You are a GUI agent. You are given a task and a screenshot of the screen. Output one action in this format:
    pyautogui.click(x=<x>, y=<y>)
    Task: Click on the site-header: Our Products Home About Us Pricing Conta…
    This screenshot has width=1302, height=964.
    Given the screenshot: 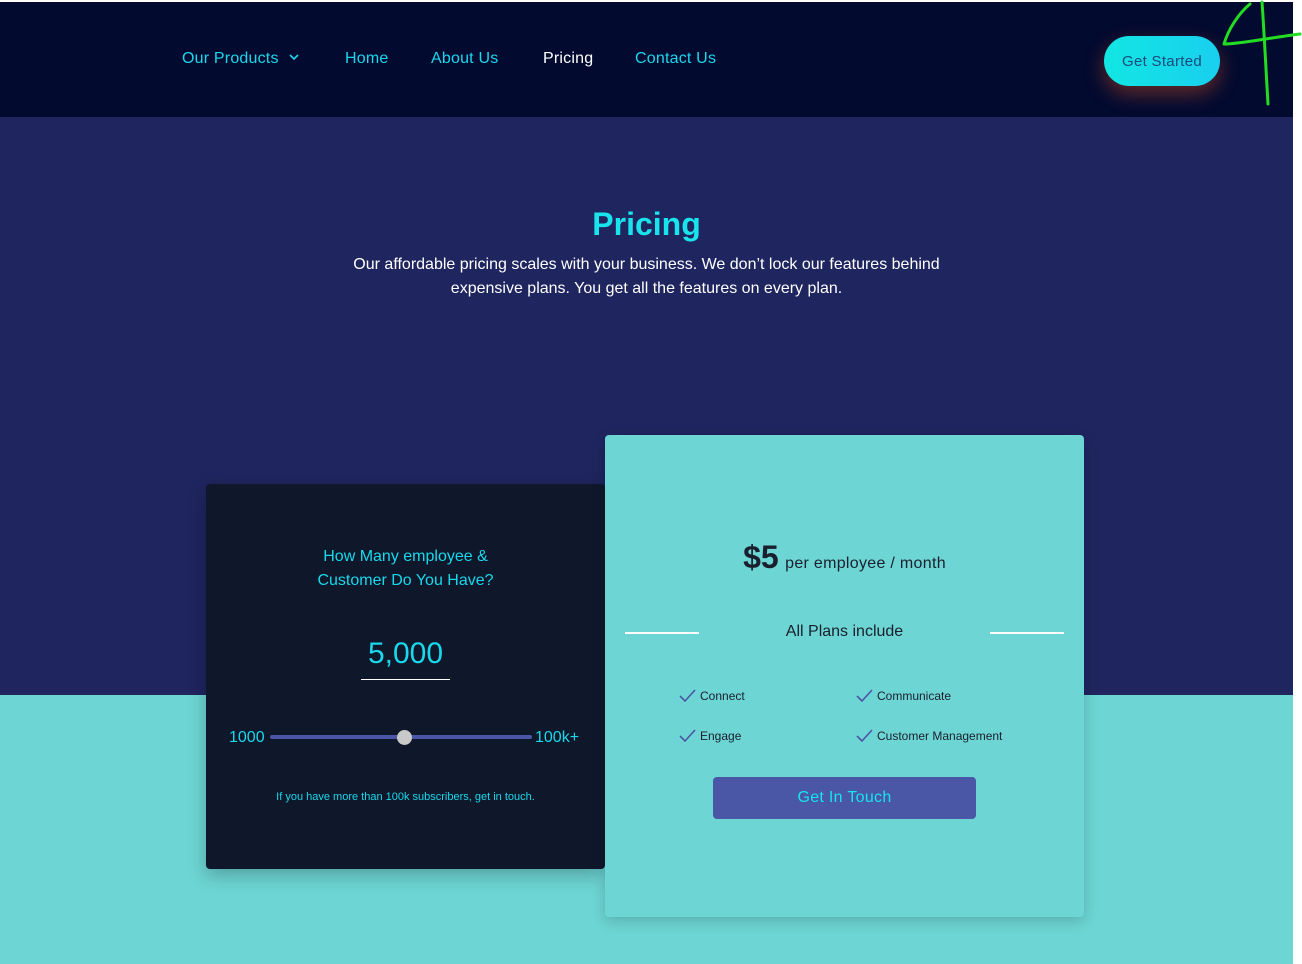 What is the action you would take?
    pyautogui.click(x=646, y=58)
    